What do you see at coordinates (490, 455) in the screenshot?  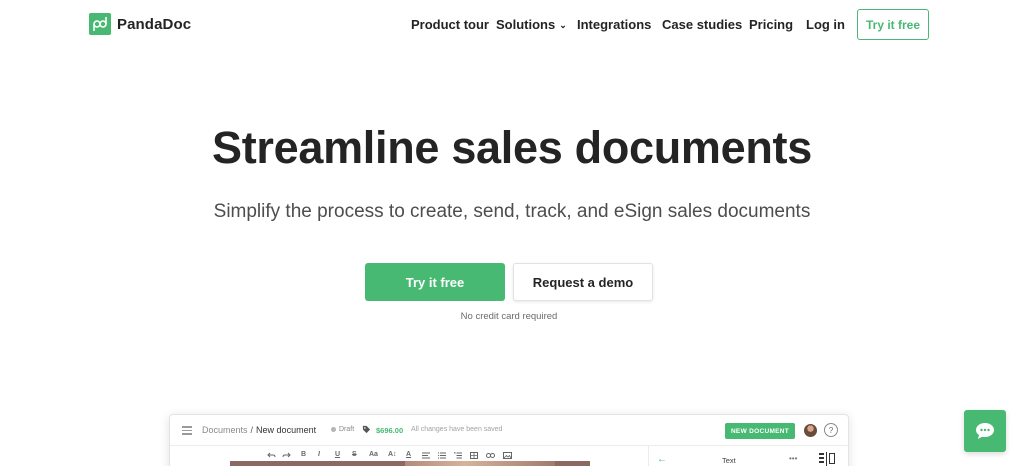 I see `link-icon` at bounding box center [490, 455].